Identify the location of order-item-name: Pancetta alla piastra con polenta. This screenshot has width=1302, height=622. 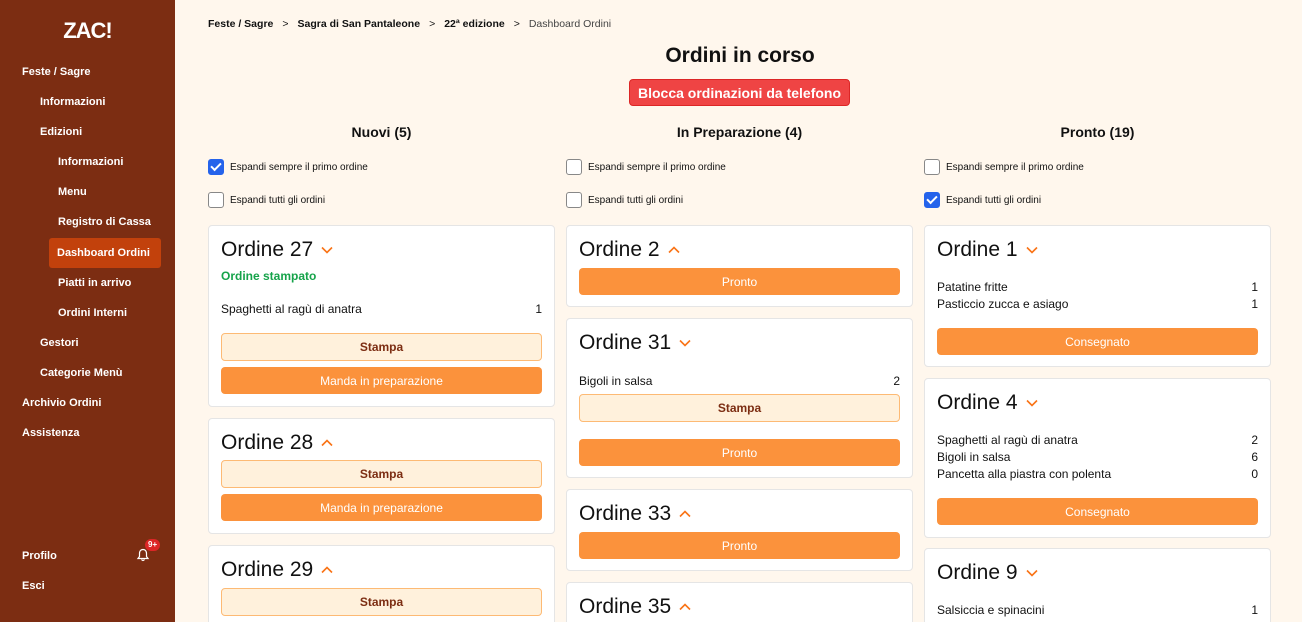
(1024, 474).